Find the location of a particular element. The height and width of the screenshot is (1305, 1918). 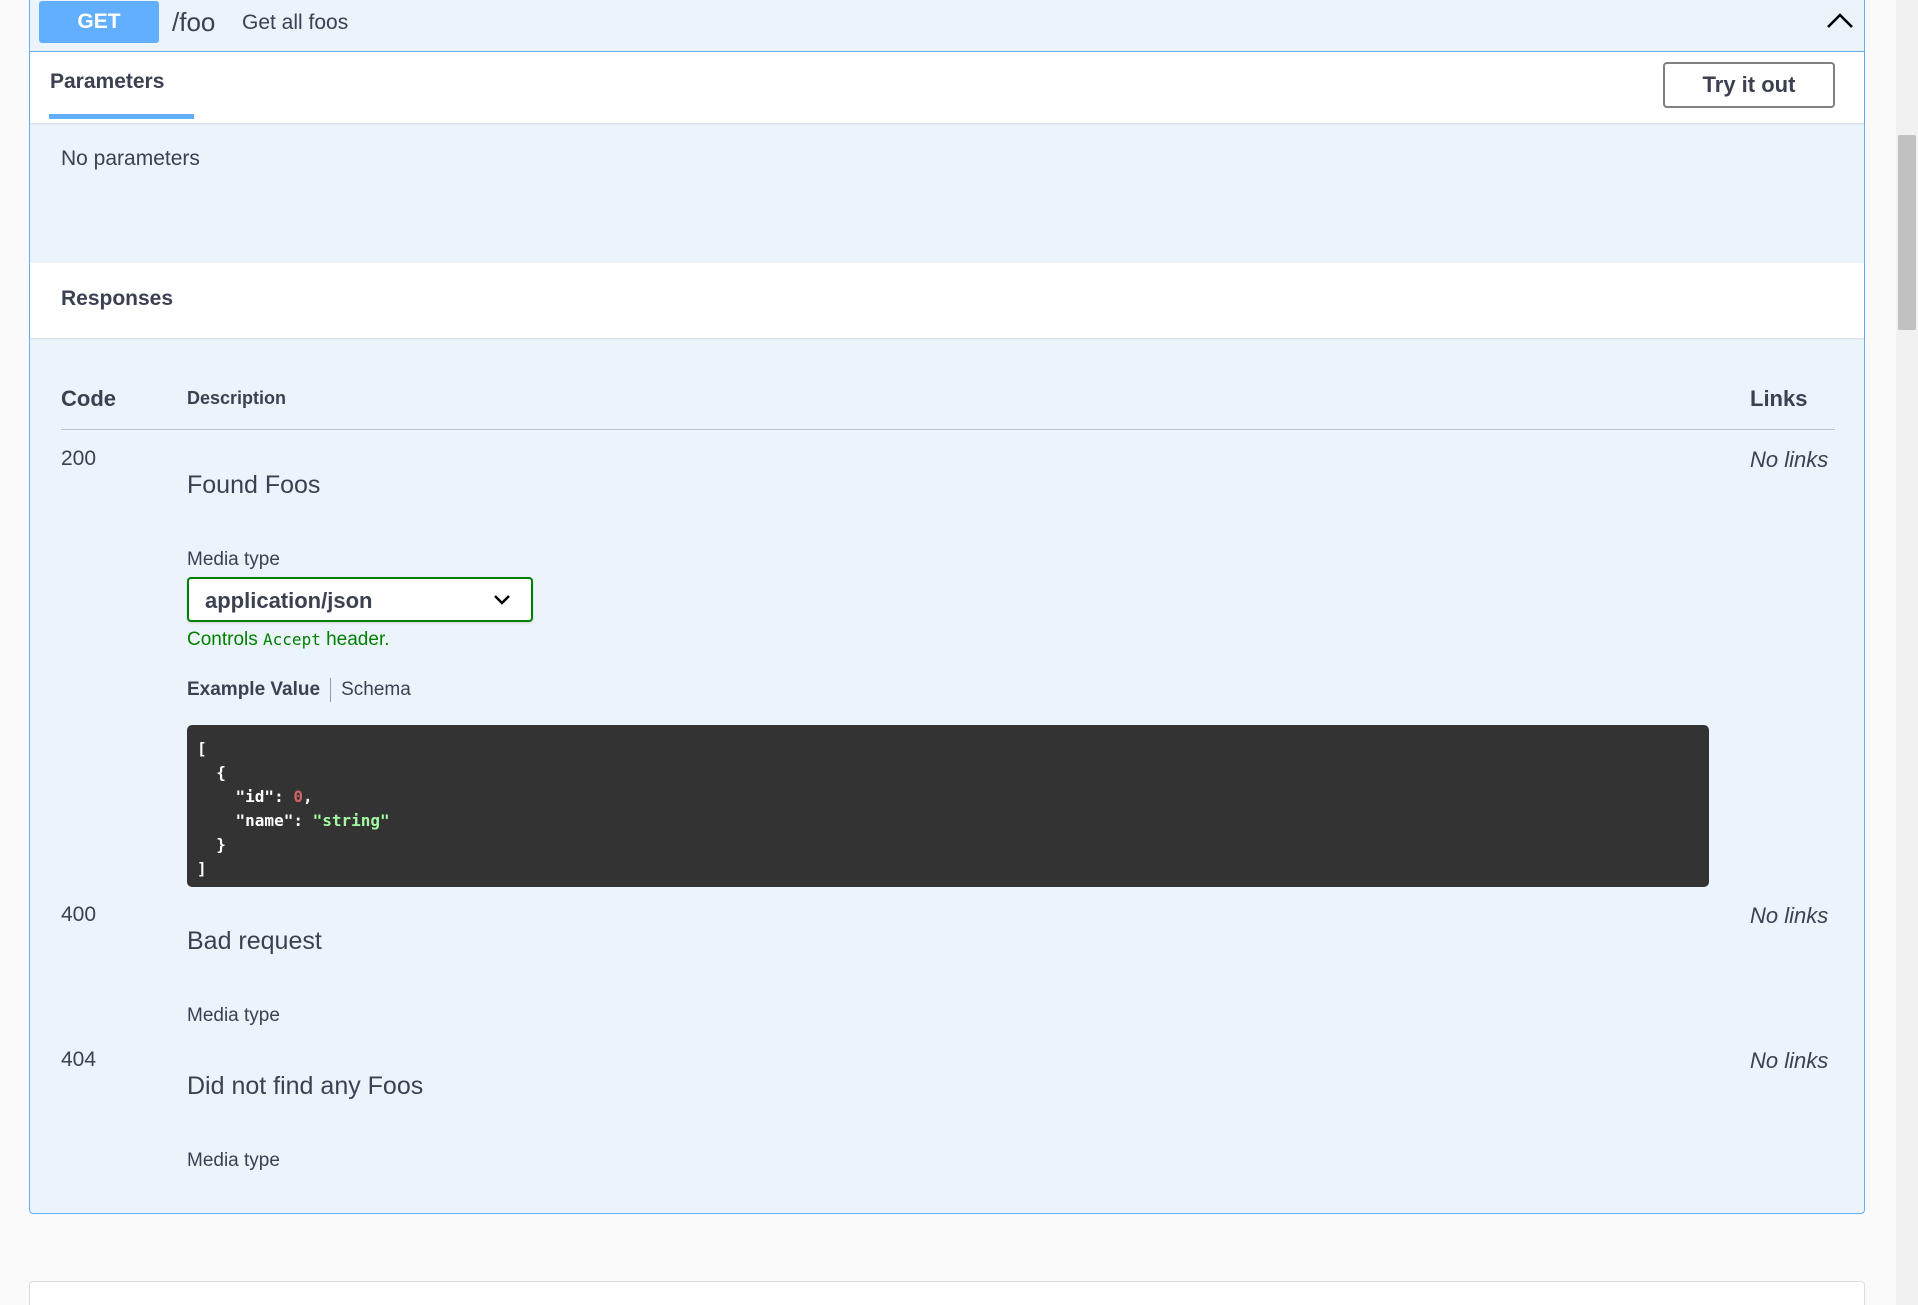

controls-accept-note: Controls Accept header. is located at coordinates (288, 639).